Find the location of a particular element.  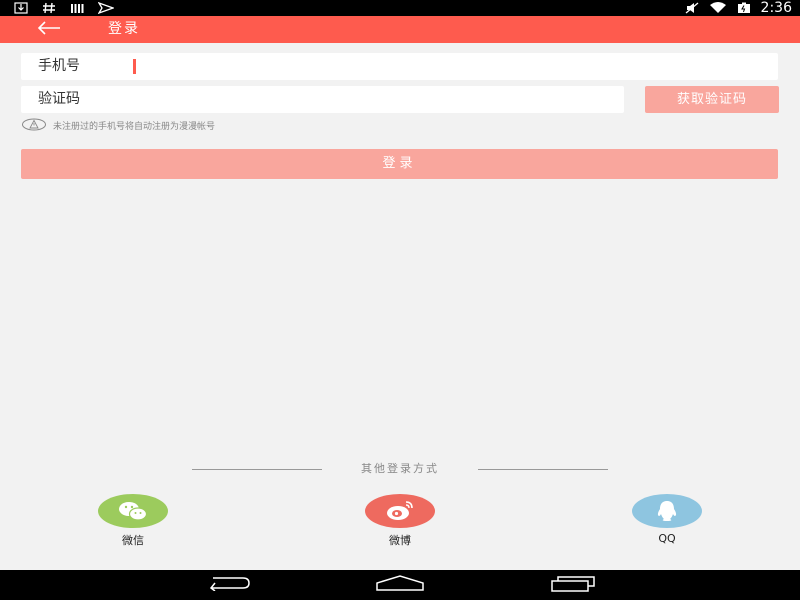

wechat-login-button: 微信 is located at coordinates (133, 521).